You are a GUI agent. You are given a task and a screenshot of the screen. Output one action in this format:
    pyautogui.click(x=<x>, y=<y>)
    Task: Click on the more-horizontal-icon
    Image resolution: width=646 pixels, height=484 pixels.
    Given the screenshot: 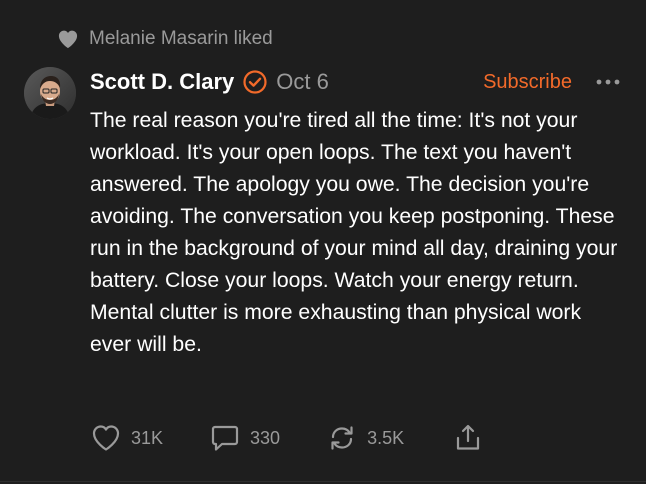 What is the action you would take?
    pyautogui.click(x=608, y=82)
    